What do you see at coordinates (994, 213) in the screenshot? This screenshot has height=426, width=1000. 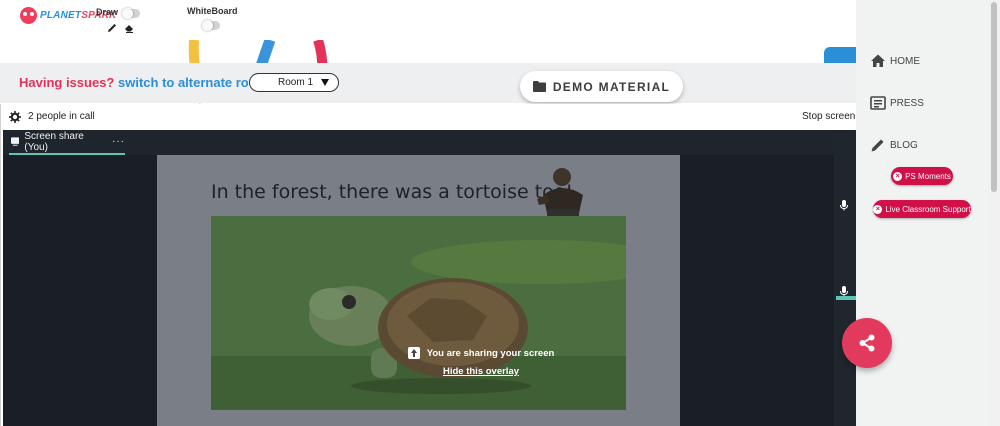 I see `page-scrollbar` at bounding box center [994, 213].